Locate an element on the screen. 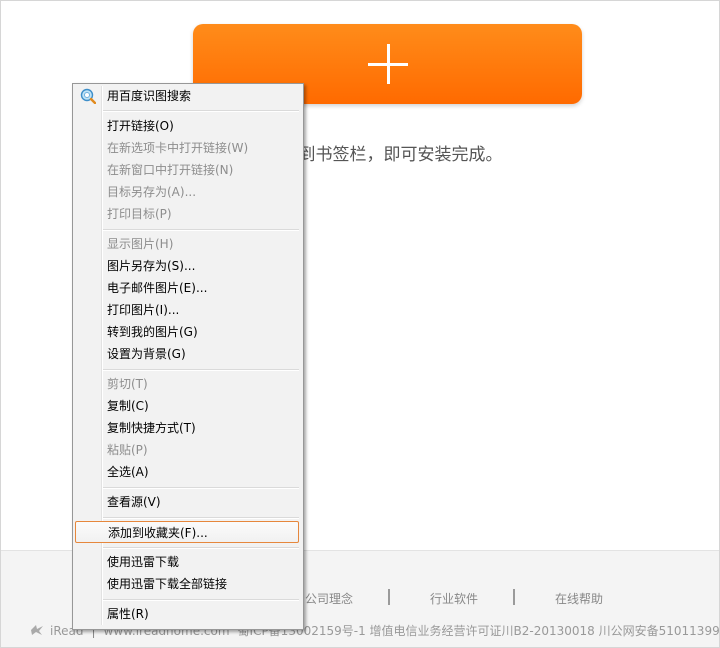 The width and height of the screenshot is (720, 648). menu-item-copy: 复制(C) is located at coordinates (187, 406).